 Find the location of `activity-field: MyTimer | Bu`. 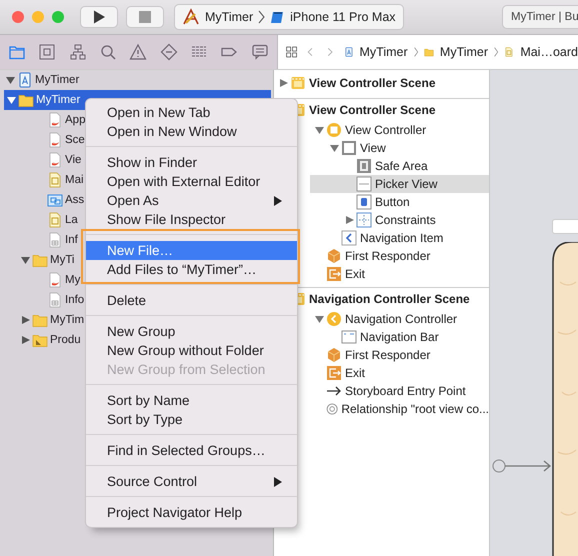

activity-field: MyTimer | Bu is located at coordinates (540, 17).